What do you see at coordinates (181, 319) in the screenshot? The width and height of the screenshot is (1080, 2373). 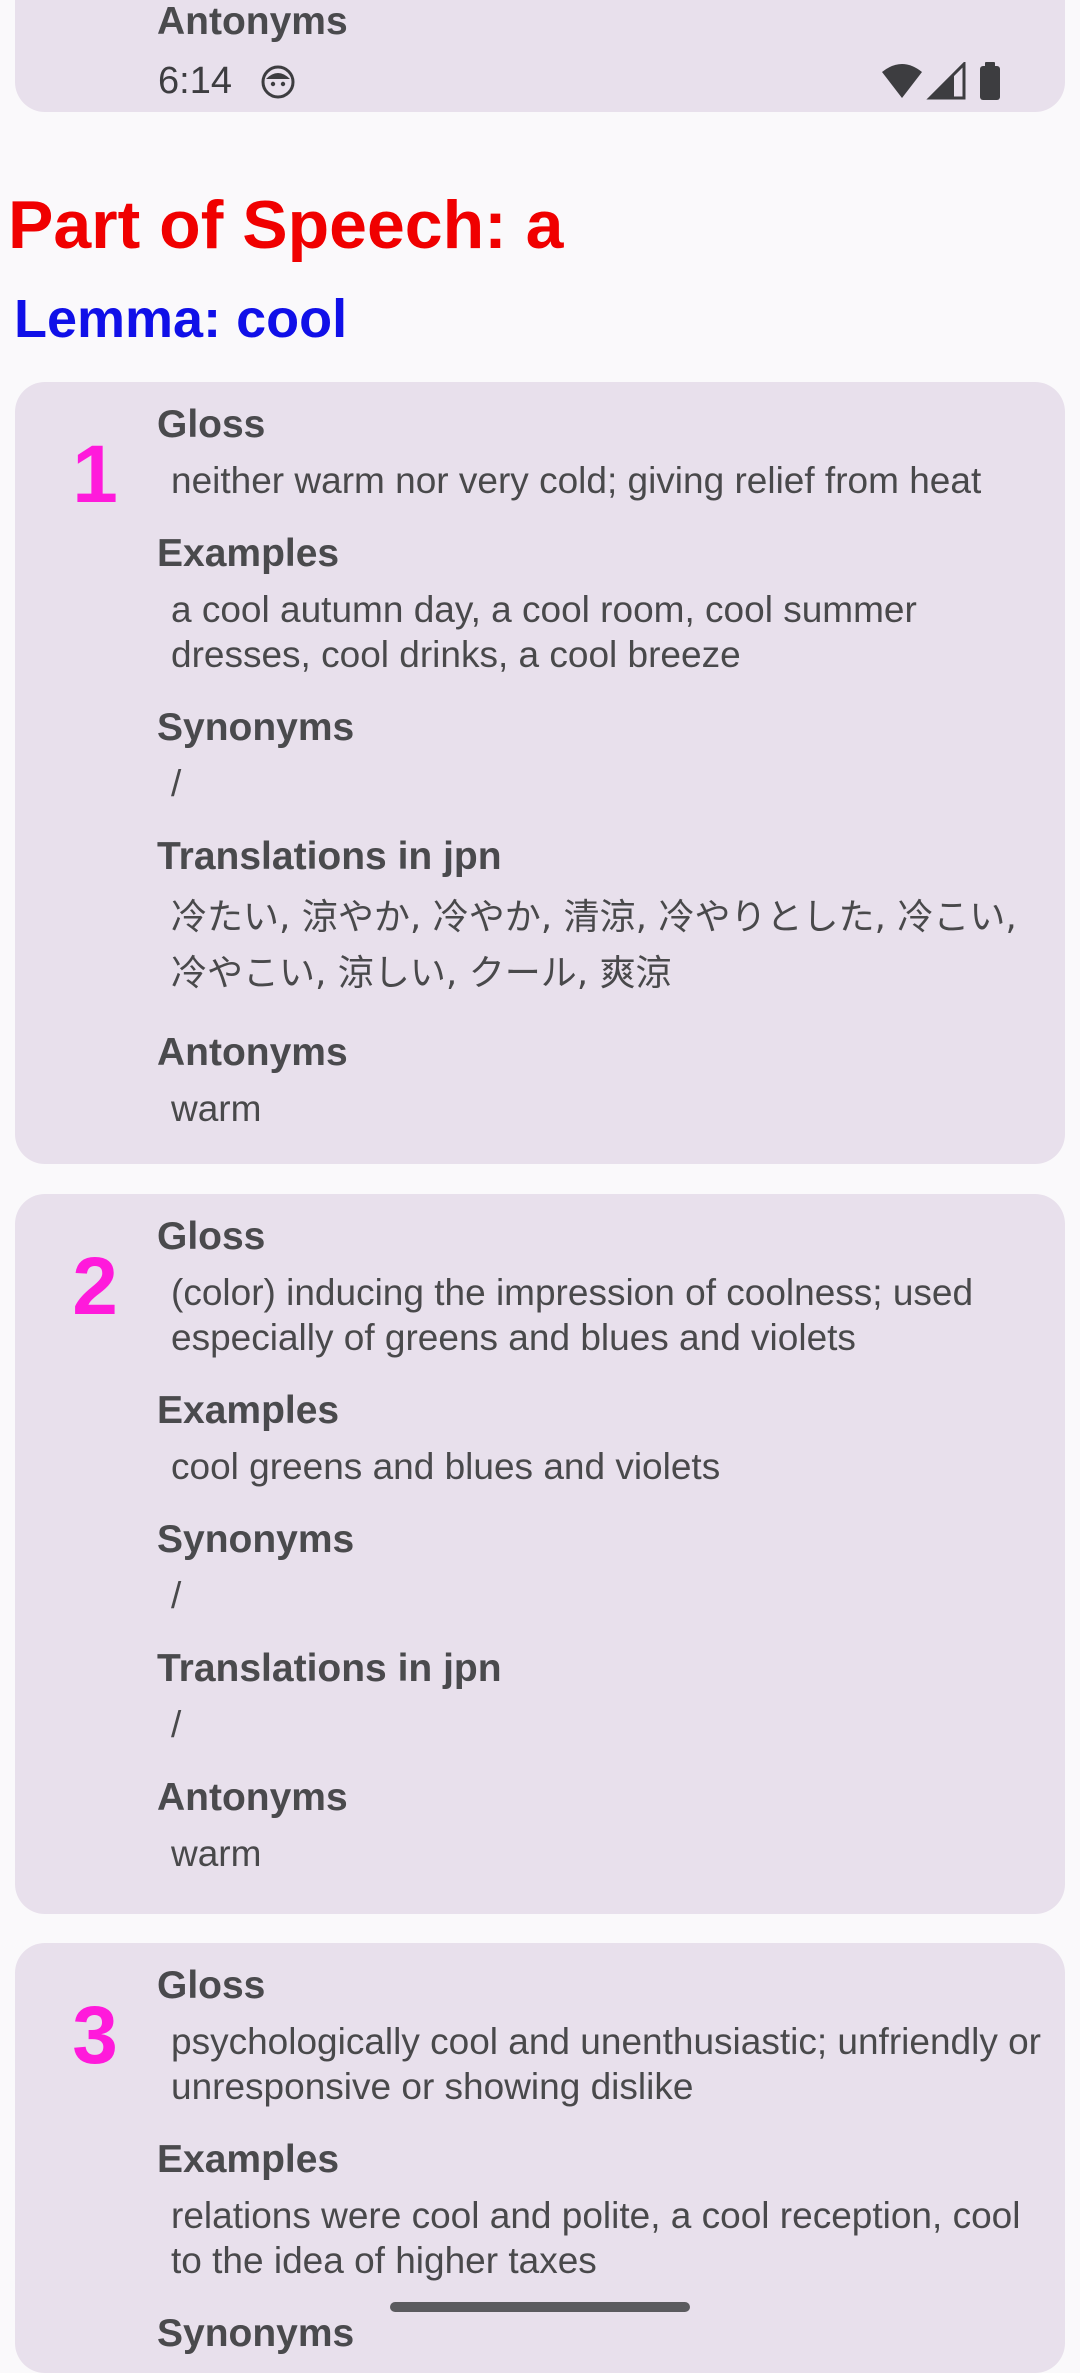 I see `lemma-heading: Lemma: cool` at bounding box center [181, 319].